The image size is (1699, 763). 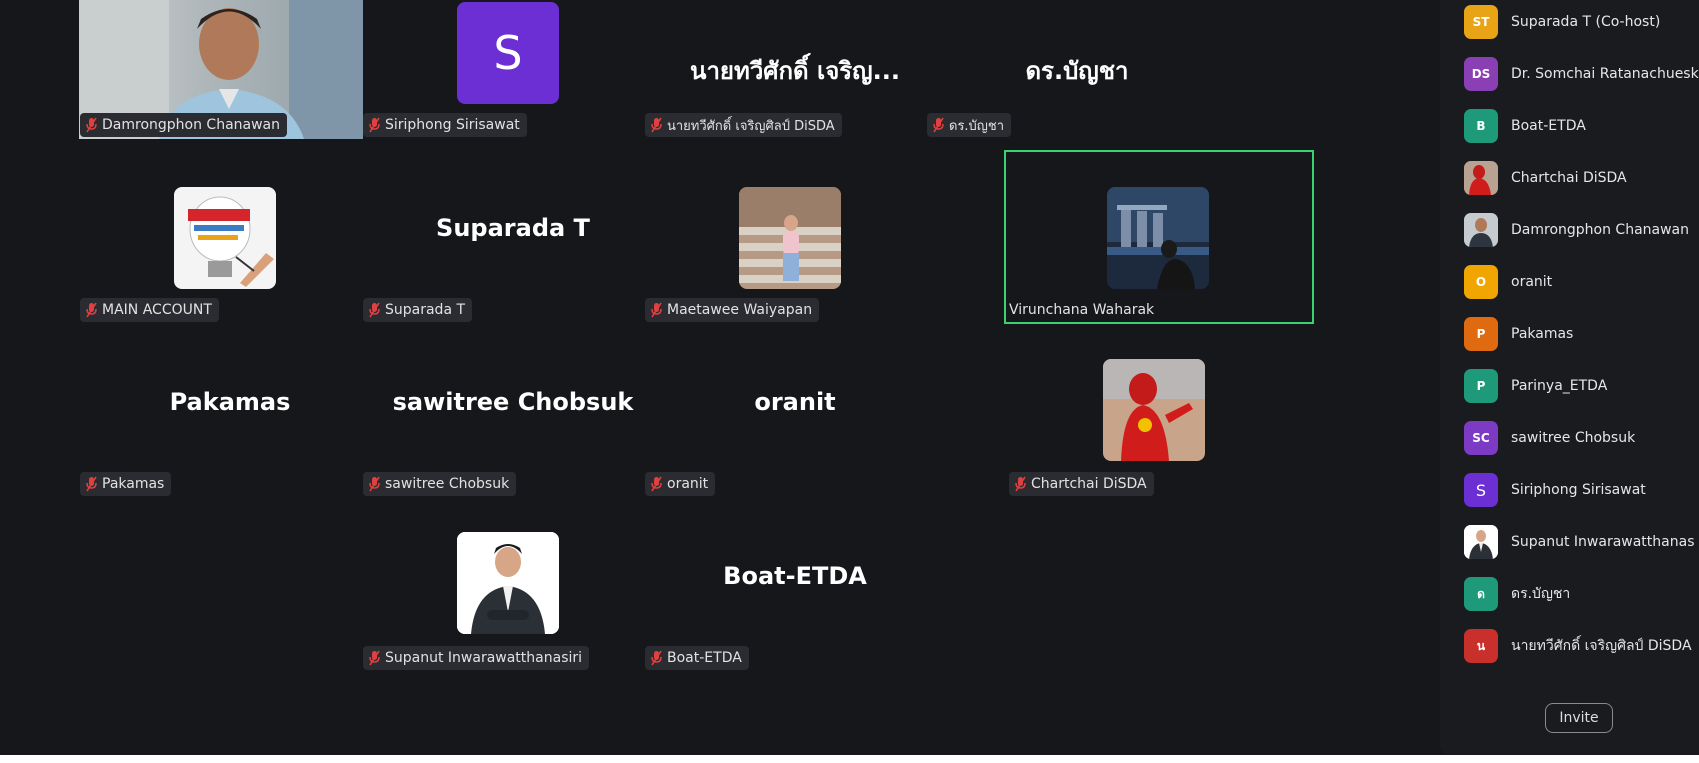 What do you see at coordinates (452, 125) in the screenshot?
I see `participant-name: Siriphong Sirisawat` at bounding box center [452, 125].